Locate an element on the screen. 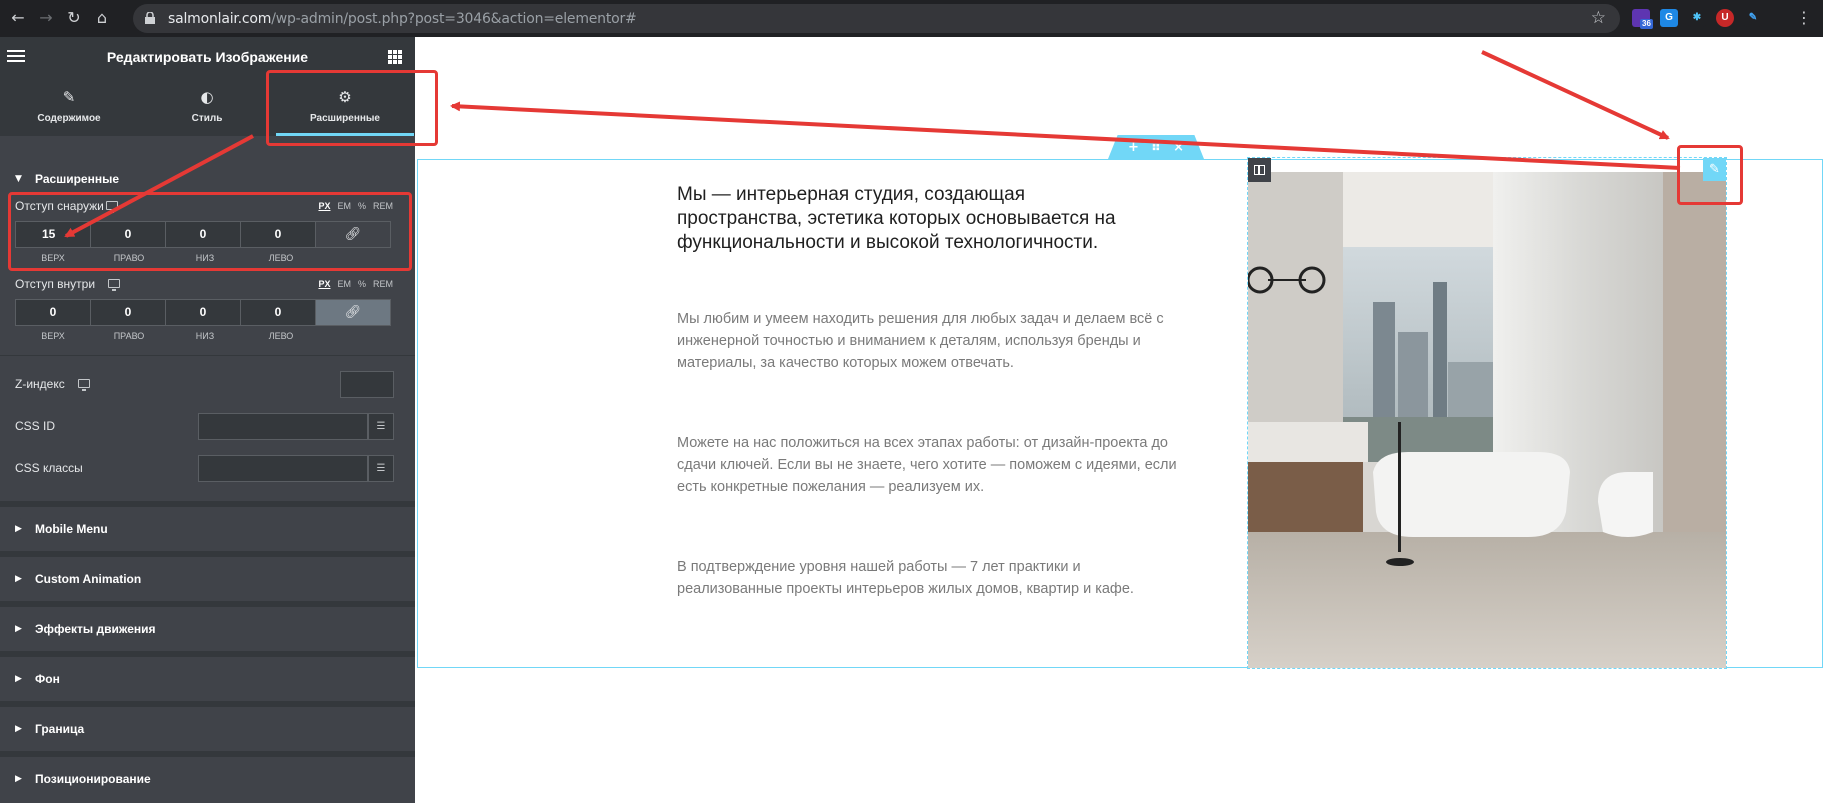  padding-label: Отступ внутри is located at coordinates (55, 284).